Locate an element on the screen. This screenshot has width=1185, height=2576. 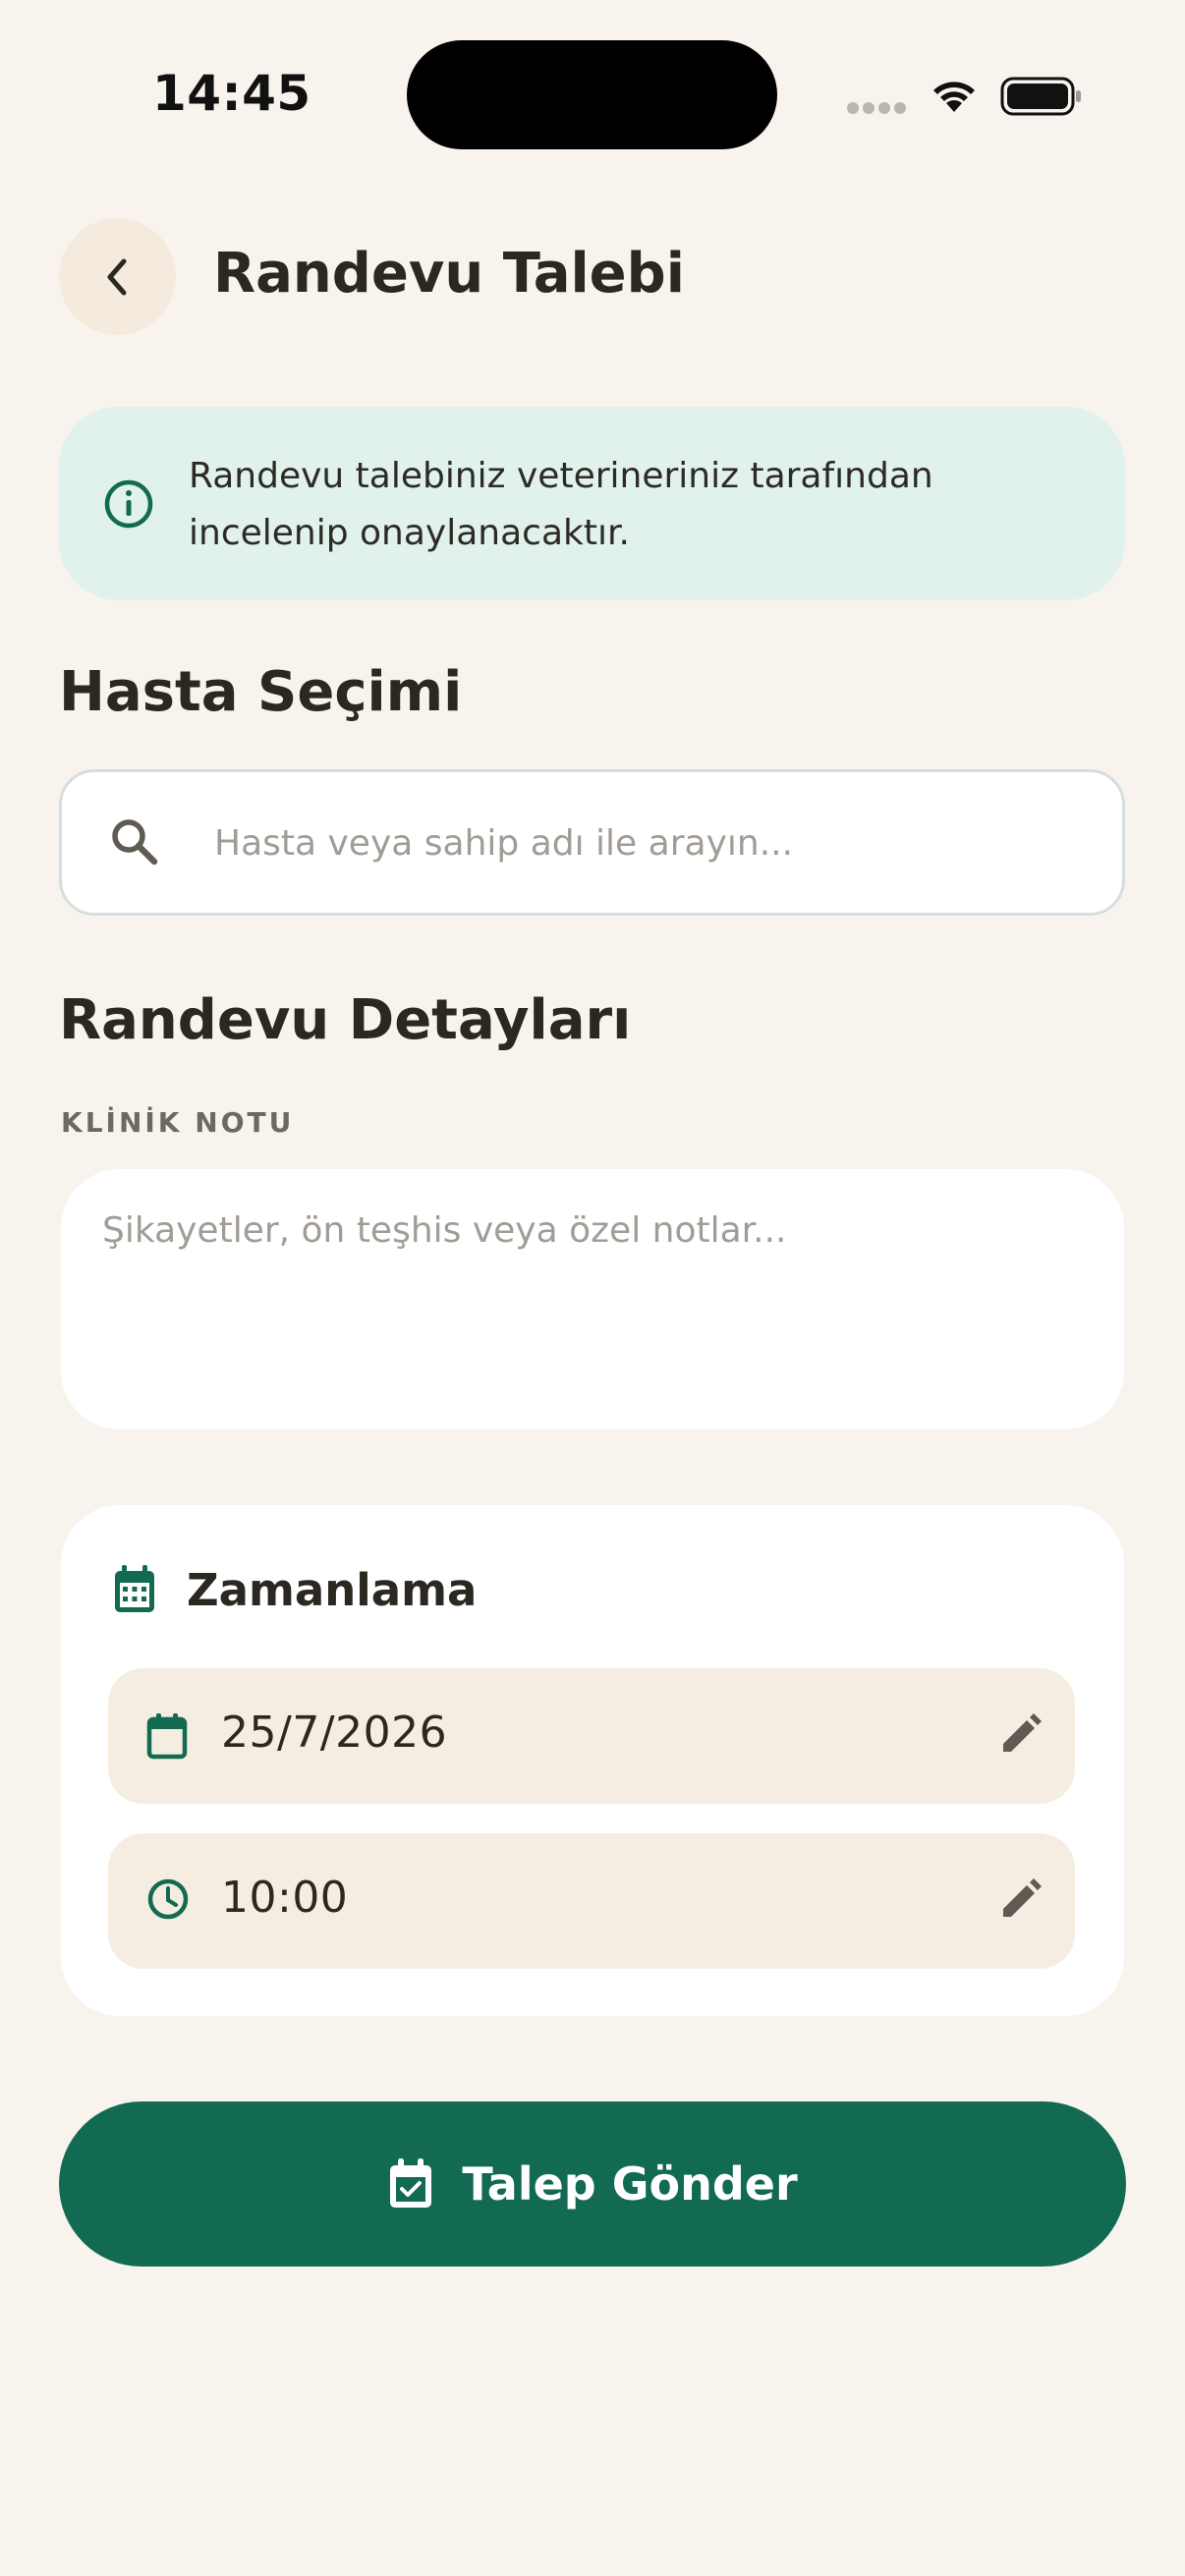
clinic-note-box is located at coordinates (592, 1299).